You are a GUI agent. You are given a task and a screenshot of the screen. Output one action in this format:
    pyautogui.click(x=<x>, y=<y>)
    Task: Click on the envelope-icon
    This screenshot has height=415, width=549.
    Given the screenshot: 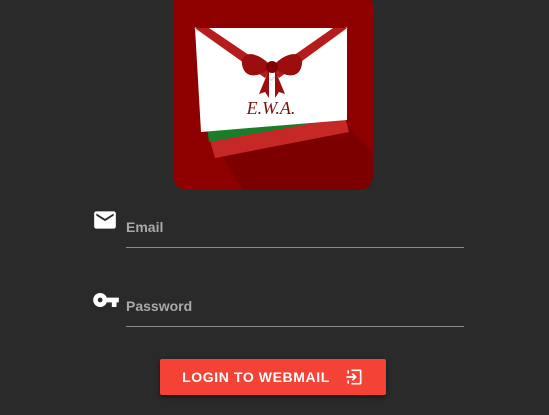 What is the action you would take?
    pyautogui.click(x=106, y=221)
    